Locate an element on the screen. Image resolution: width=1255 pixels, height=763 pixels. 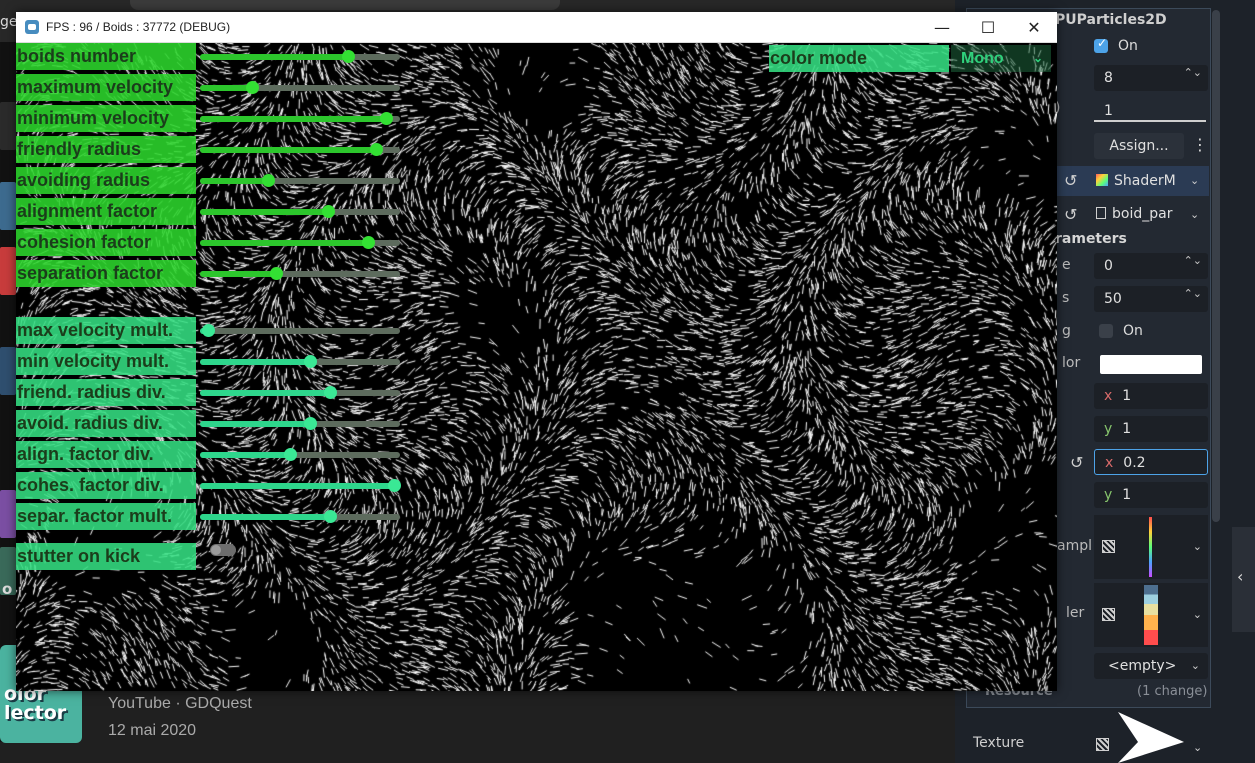
slider-label: avoid. radius div. is located at coordinates (106, 423).